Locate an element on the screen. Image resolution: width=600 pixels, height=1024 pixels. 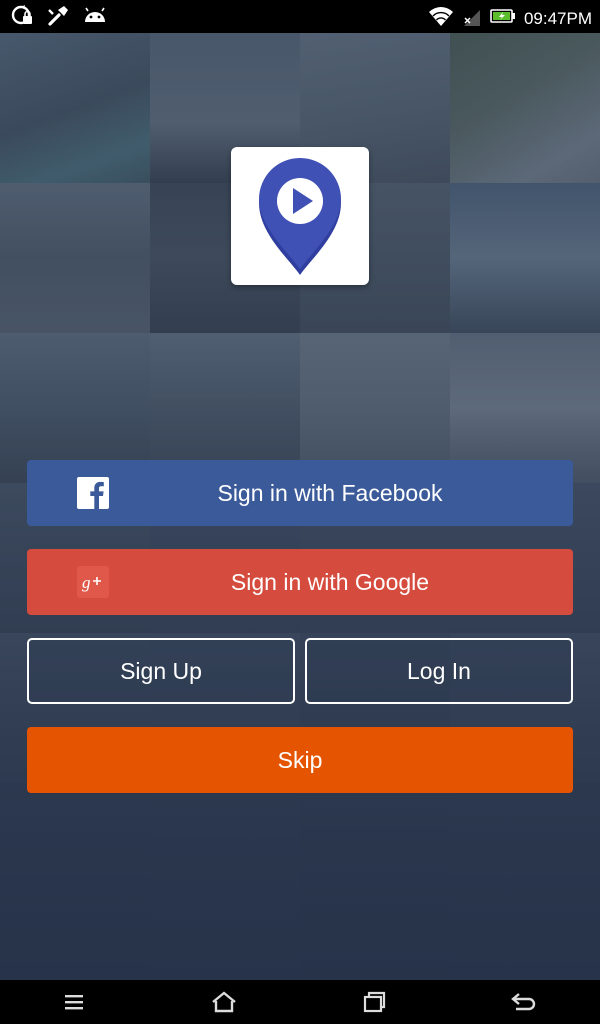
google-plus-icon: g is located at coordinates (93, 582).